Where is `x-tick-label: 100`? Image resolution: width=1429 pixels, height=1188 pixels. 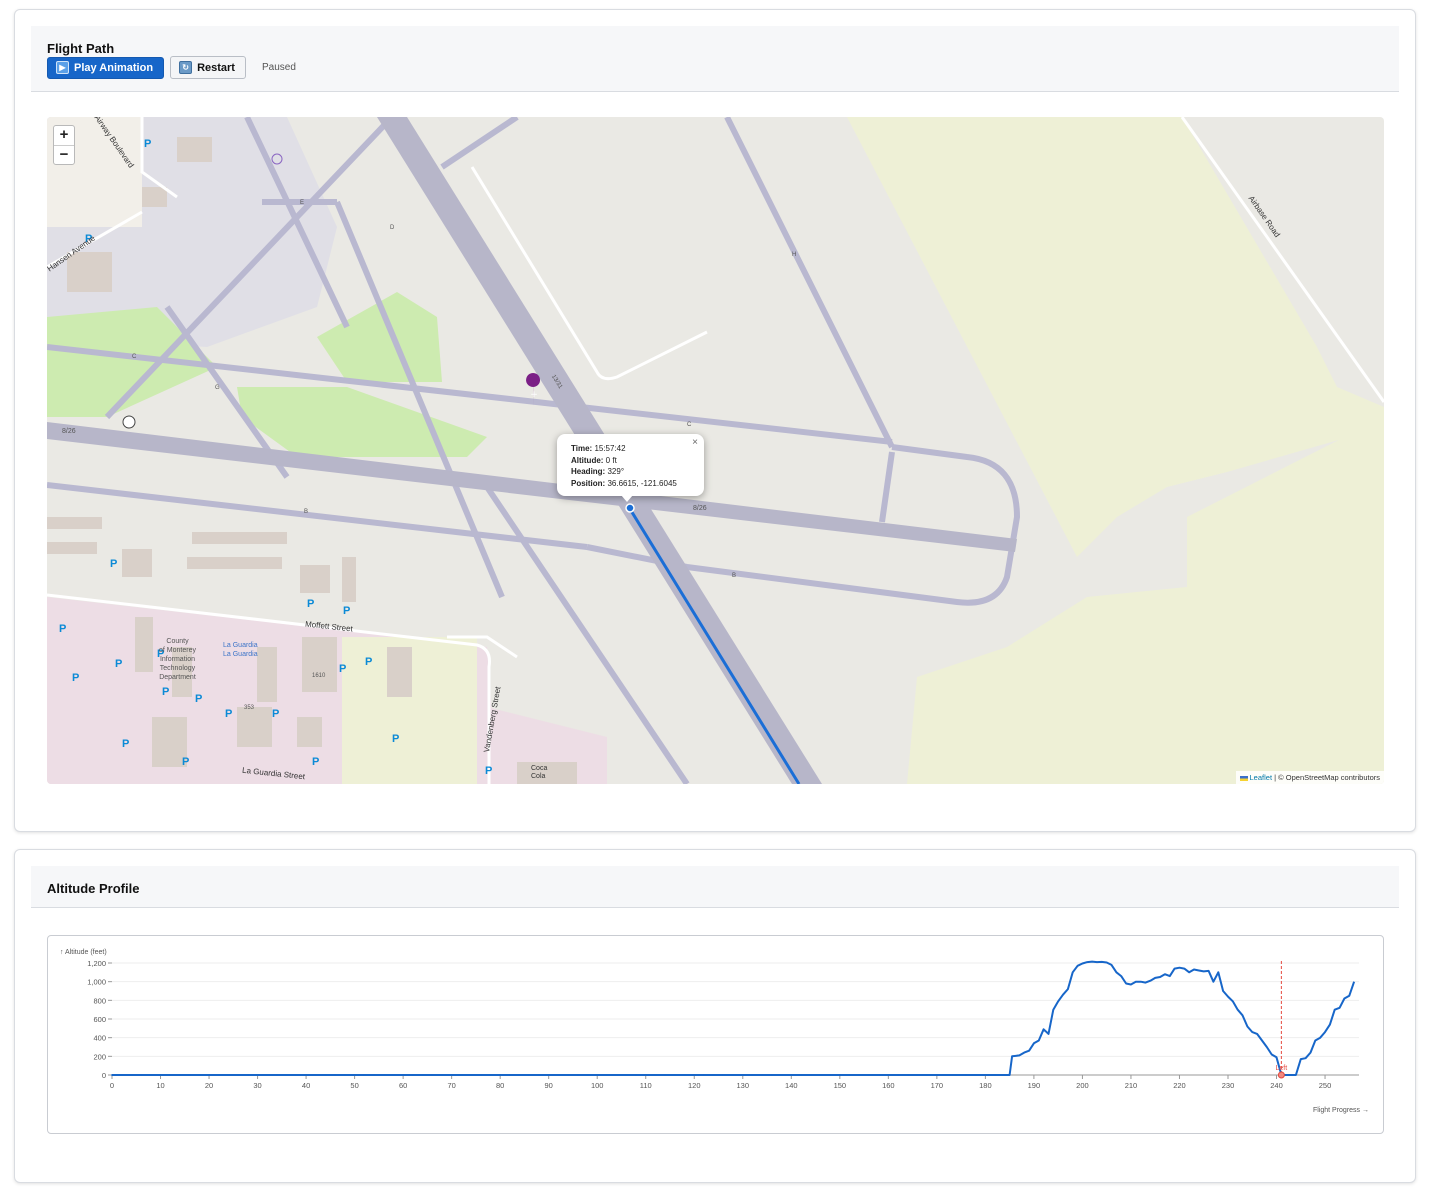
x-tick-label: 100 is located at coordinates (597, 1085).